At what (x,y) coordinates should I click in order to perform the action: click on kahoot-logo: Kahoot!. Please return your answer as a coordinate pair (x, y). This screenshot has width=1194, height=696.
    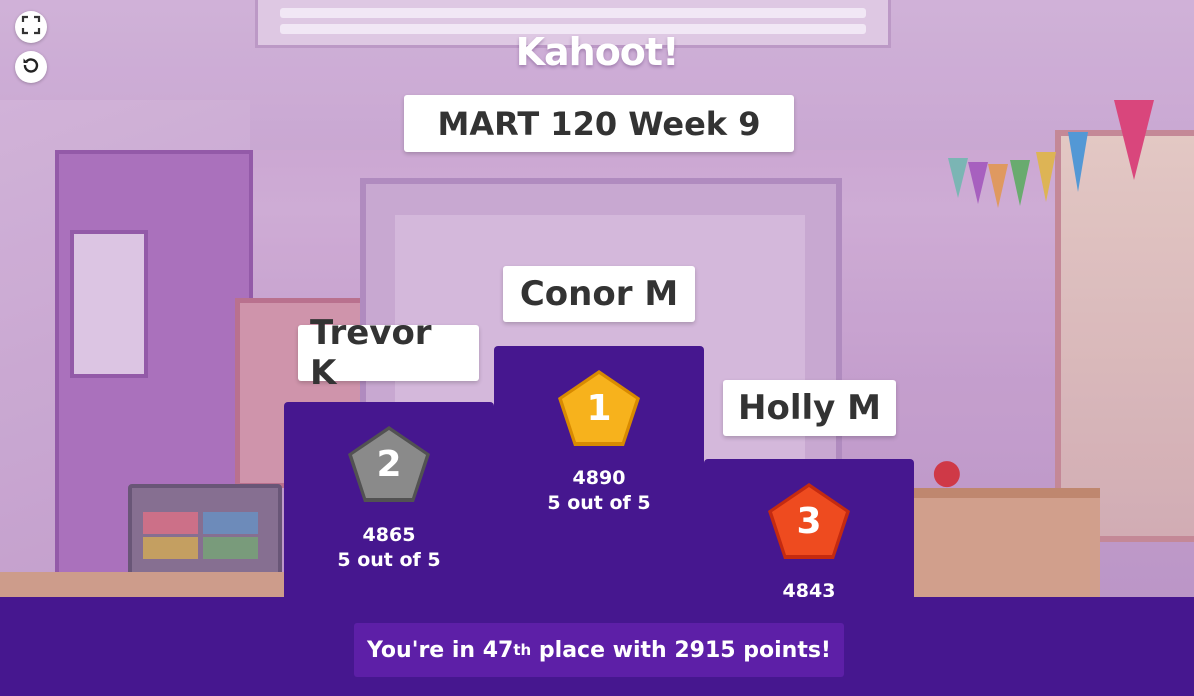
    Looking at the image, I should click on (597, 52).